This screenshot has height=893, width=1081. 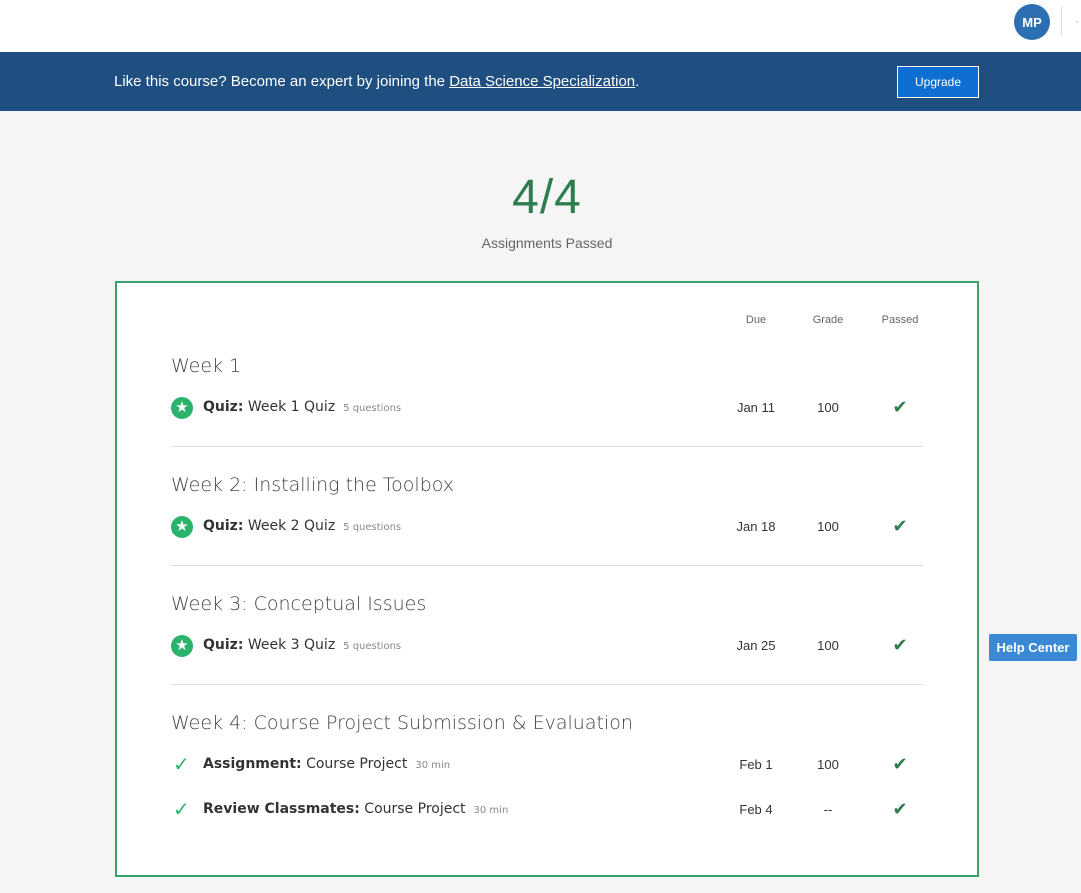 What do you see at coordinates (291, 645) in the screenshot?
I see `assignment-name: Week 3 Quiz` at bounding box center [291, 645].